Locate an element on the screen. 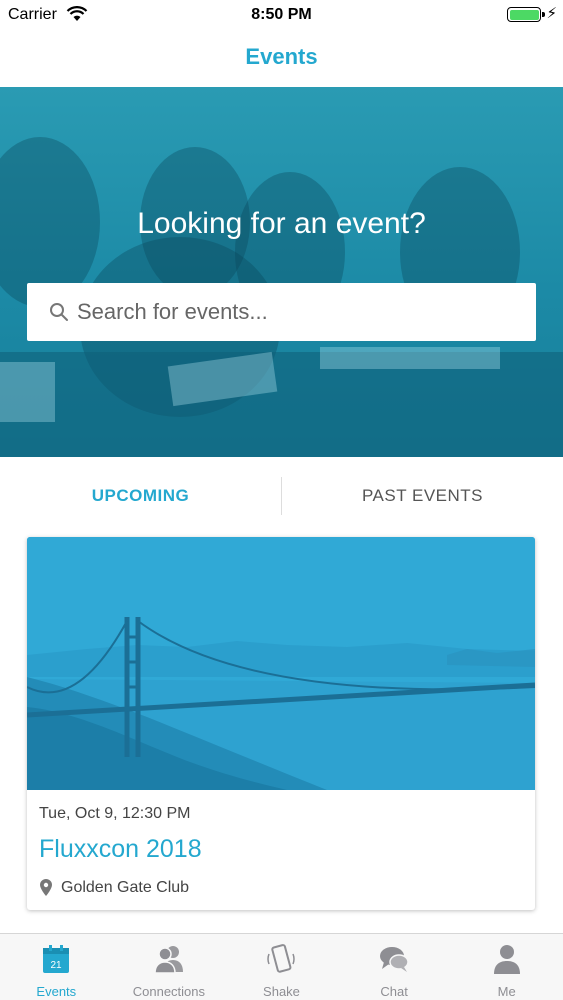 The height and width of the screenshot is (1000, 563). people-icon is located at coordinates (168, 960).